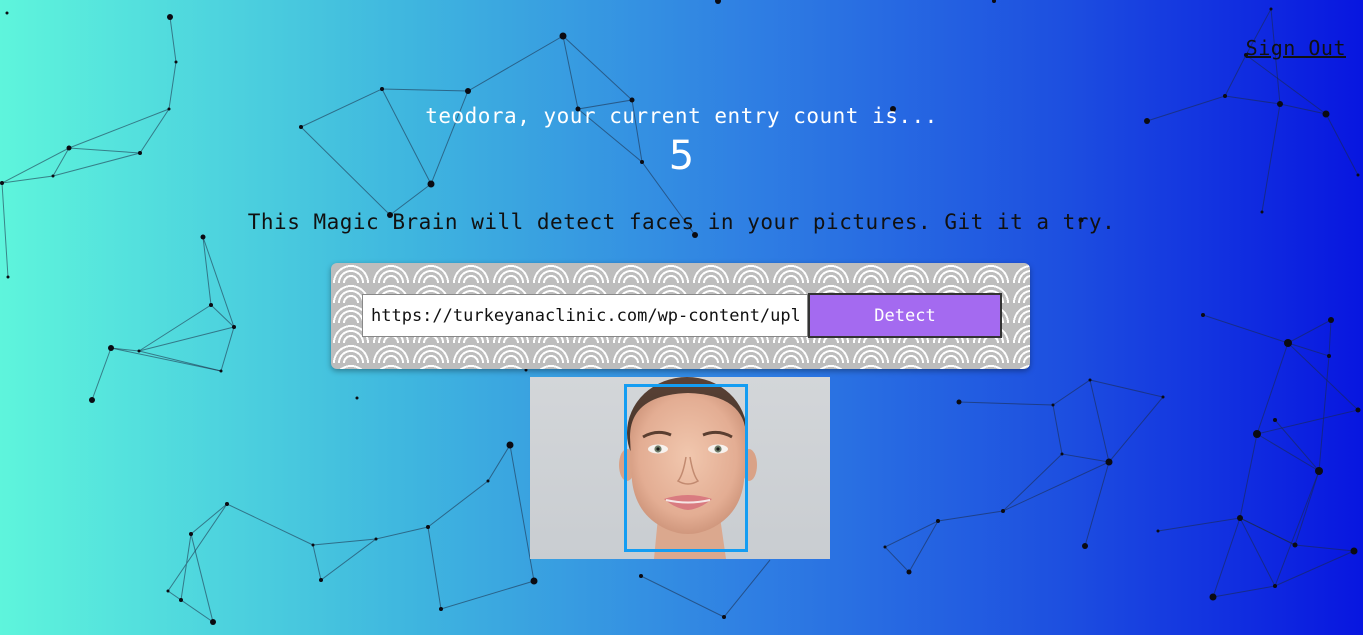  What do you see at coordinates (905, 315) in the screenshot?
I see `detect-button: Detect` at bounding box center [905, 315].